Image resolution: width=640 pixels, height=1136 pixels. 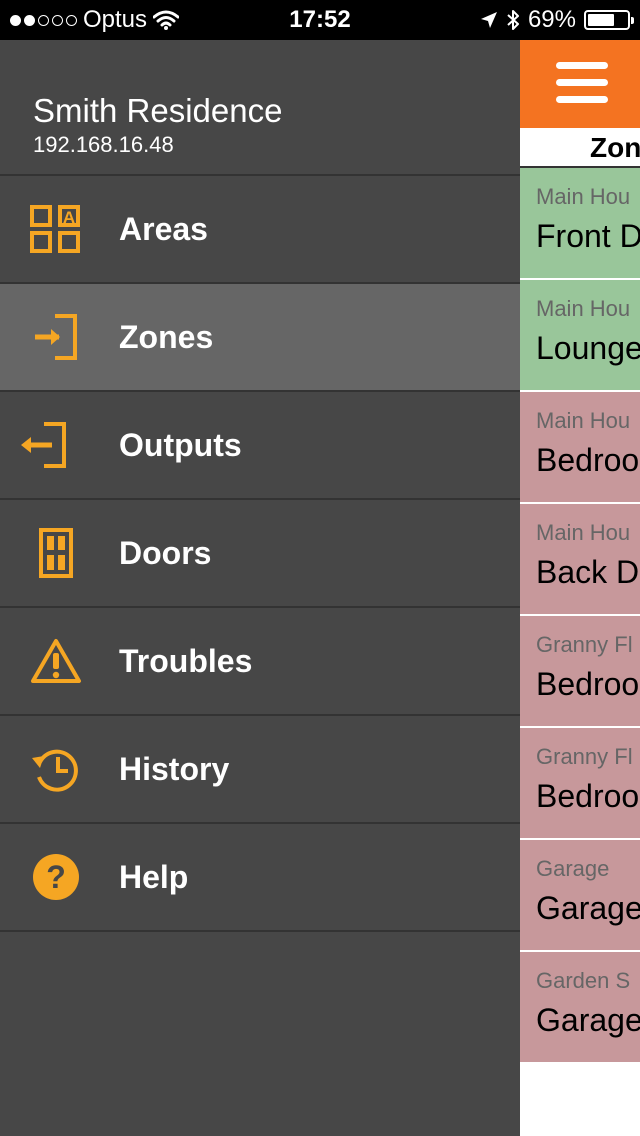 I want to click on hamburger-menu-icon, so click(x=582, y=83).